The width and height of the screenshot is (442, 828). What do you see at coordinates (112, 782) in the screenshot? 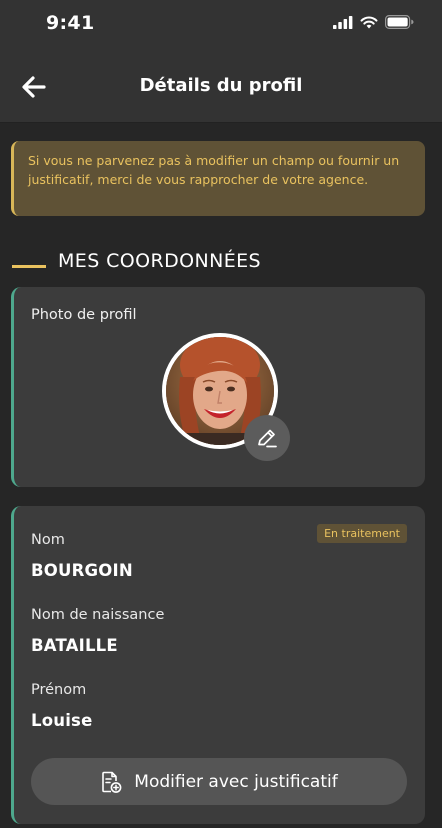
I see `document-add-icon` at bounding box center [112, 782].